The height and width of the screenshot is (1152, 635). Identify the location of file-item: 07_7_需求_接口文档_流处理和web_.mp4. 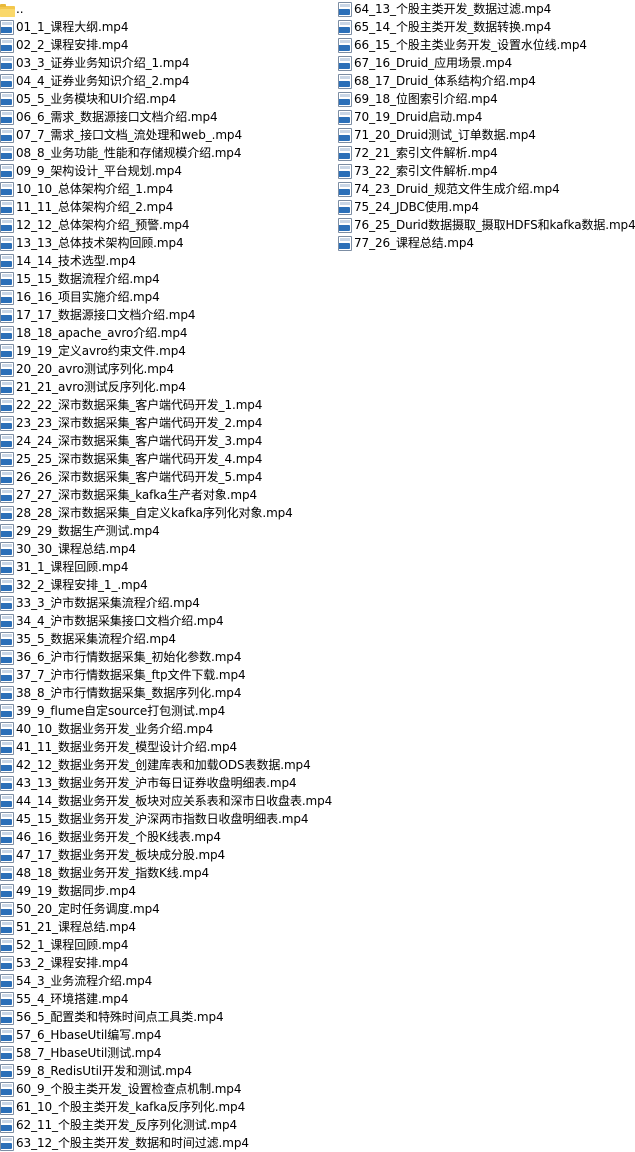
(166, 135).